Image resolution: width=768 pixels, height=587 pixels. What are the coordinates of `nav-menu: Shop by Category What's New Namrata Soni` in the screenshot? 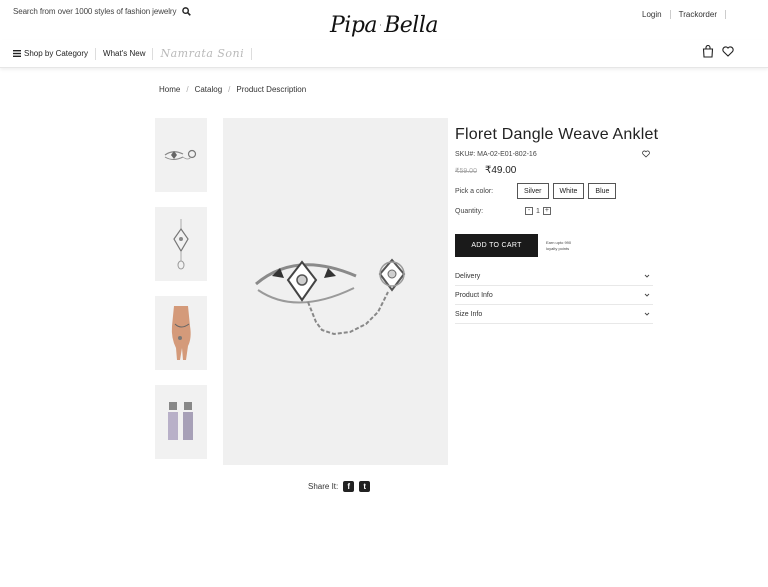 It's located at (136, 53).